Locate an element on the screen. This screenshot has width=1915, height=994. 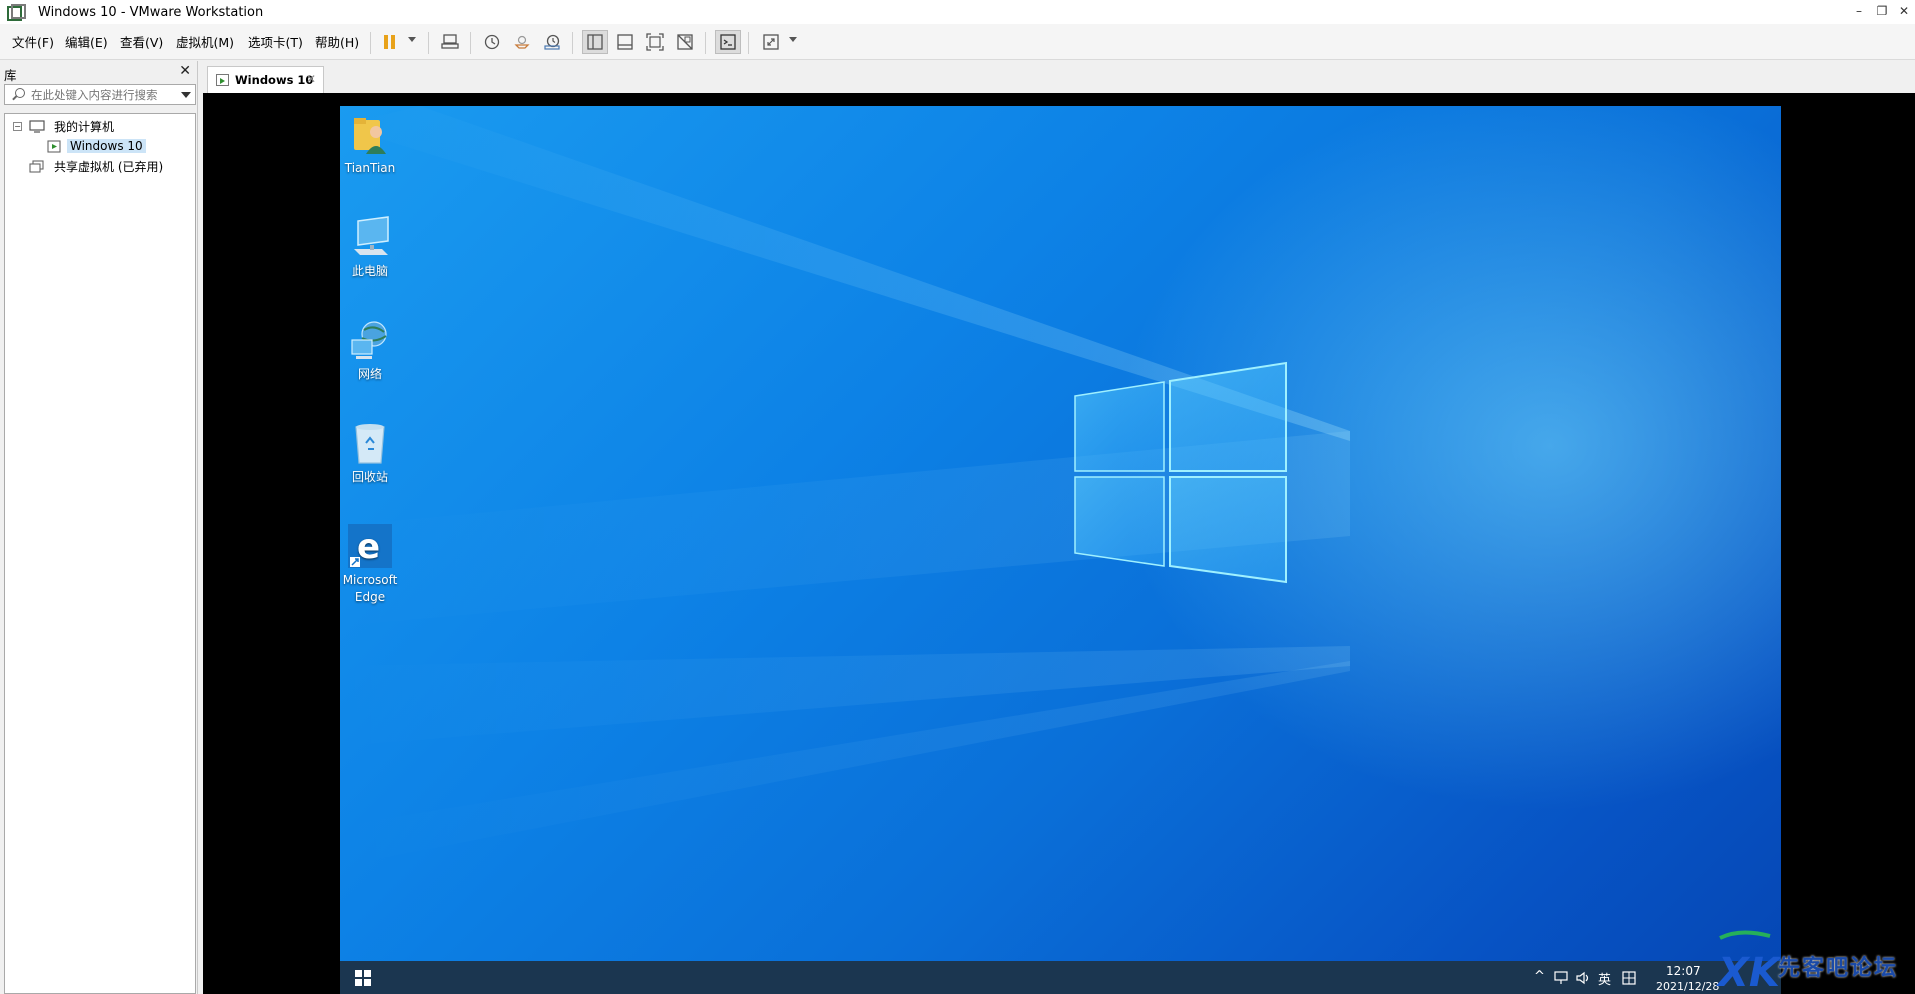
stretch-dropdown-icon is located at coordinates (793, 39).